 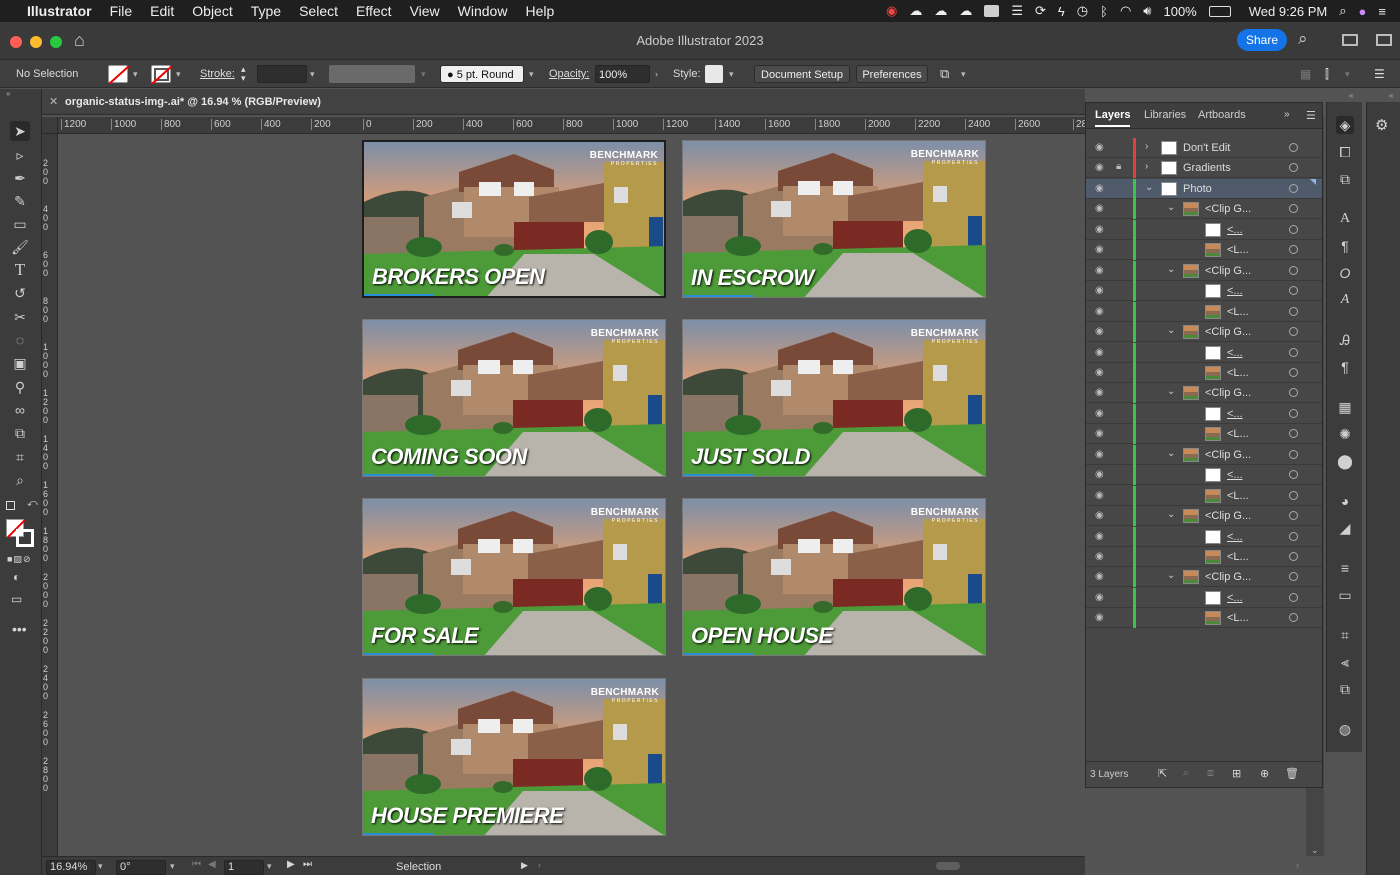 I want to click on swap-colors-icon: ⤺, so click(x=32, y=503).